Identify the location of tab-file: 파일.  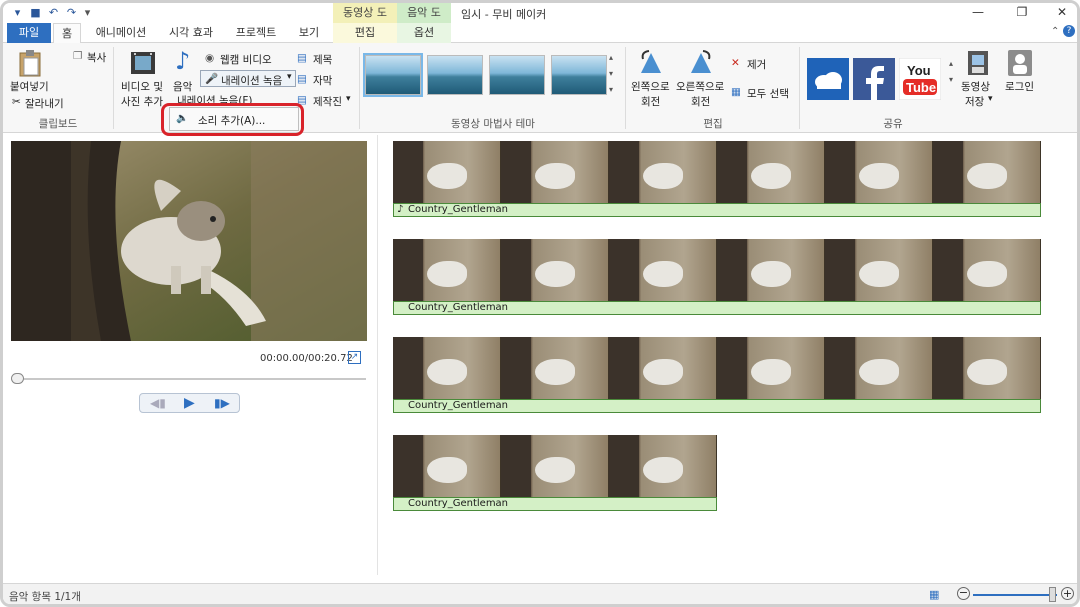
(29, 33).